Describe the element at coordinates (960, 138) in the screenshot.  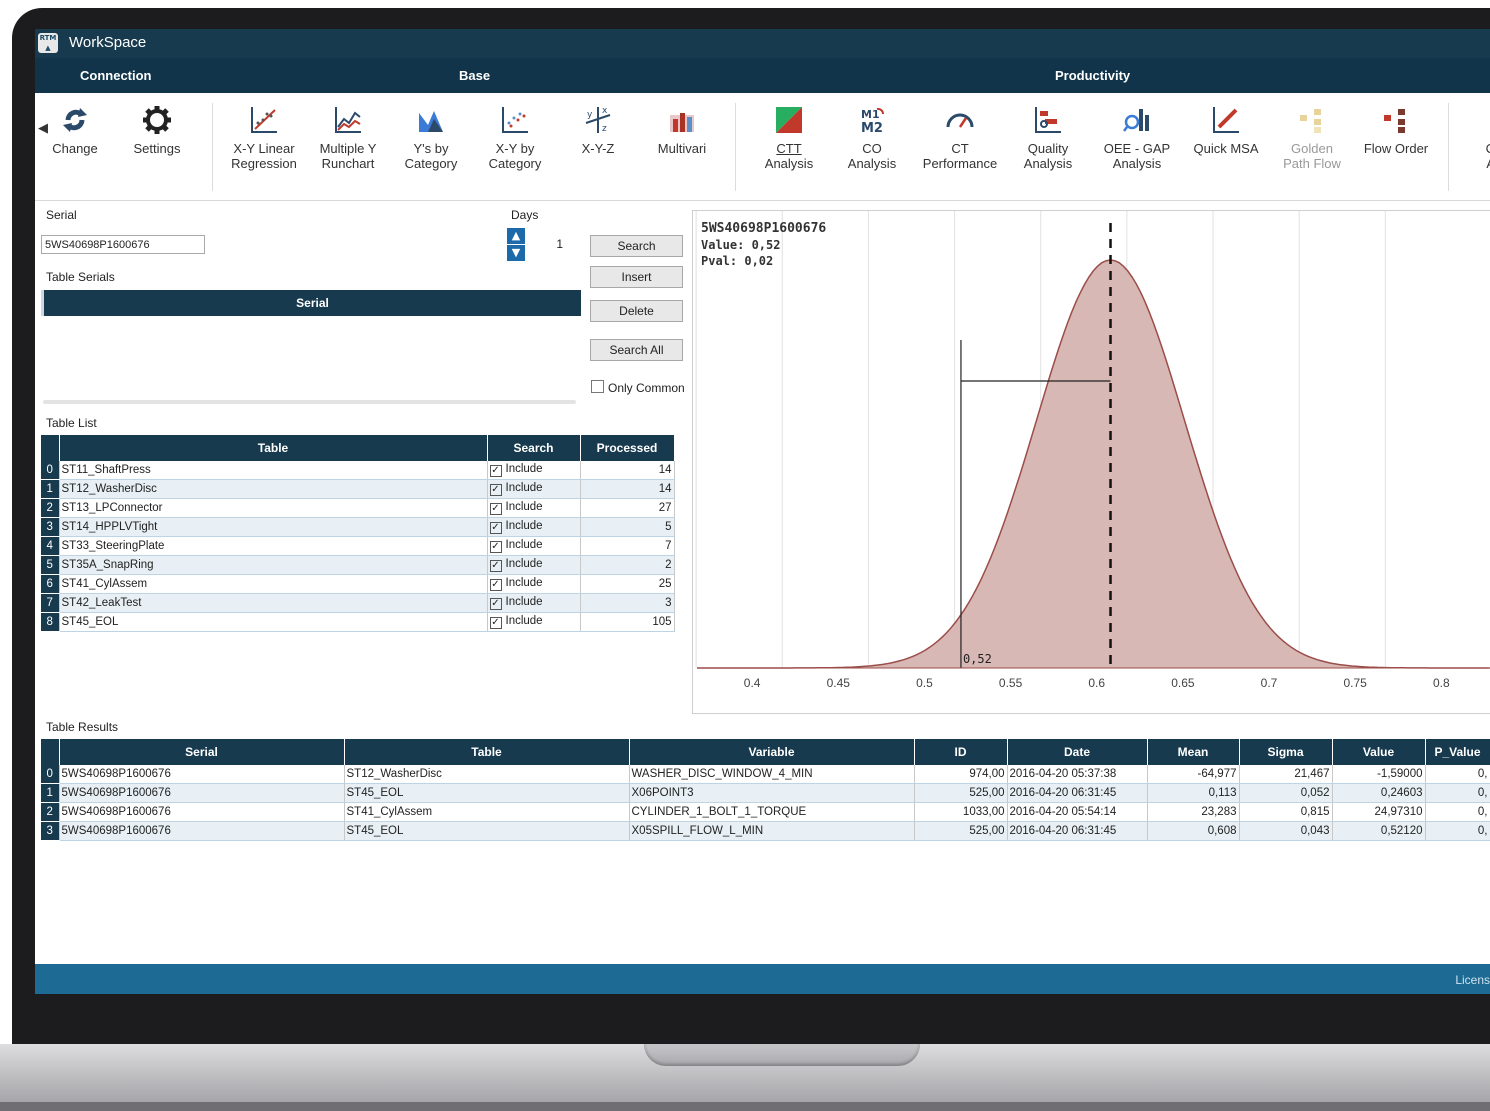
I see `ct-performance-button: CT Performance` at that location.